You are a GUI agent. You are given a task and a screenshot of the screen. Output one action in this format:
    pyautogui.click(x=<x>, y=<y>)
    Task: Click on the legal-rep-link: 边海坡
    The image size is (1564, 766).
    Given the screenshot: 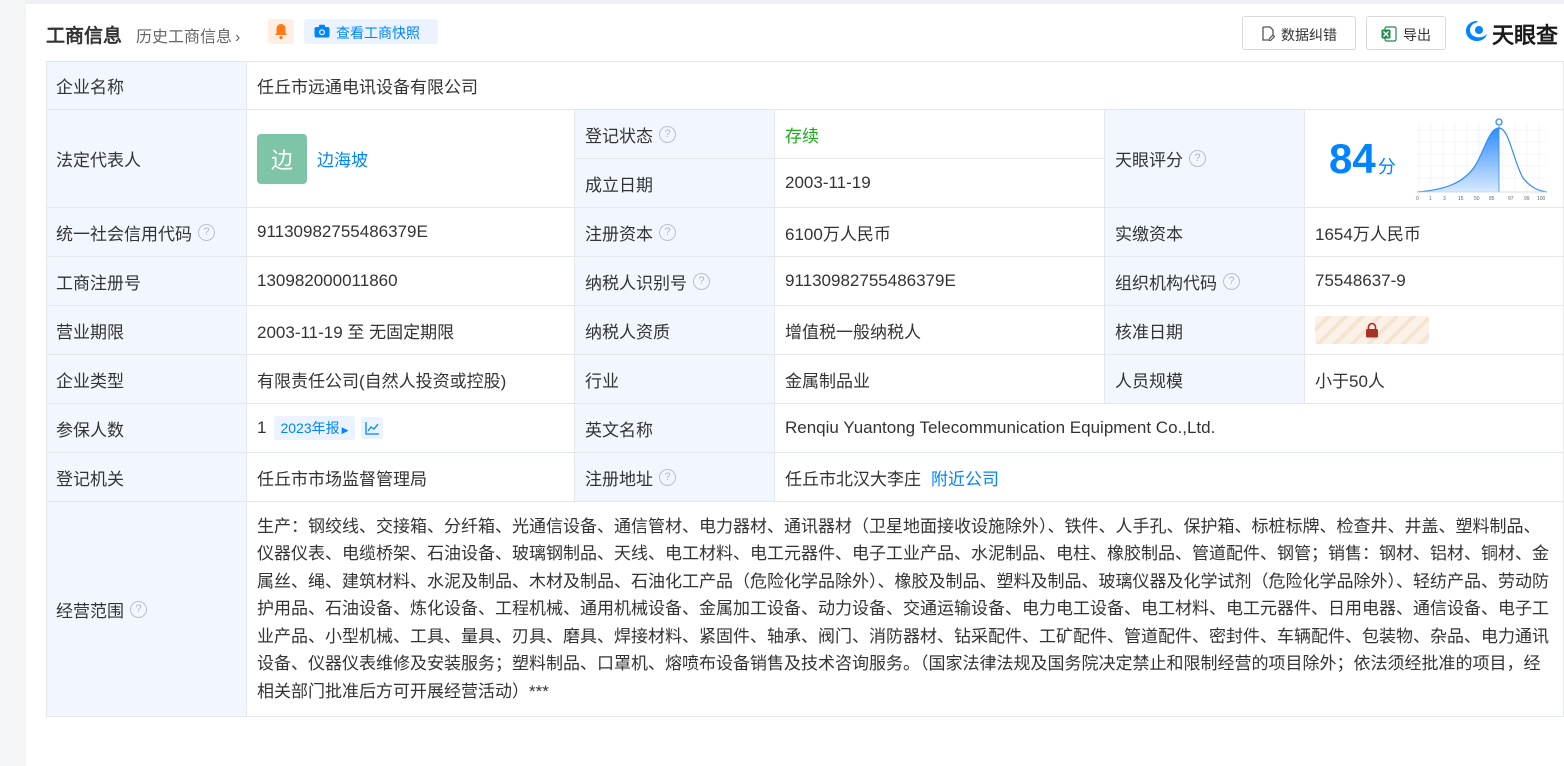 What is the action you would take?
    pyautogui.click(x=342, y=158)
    